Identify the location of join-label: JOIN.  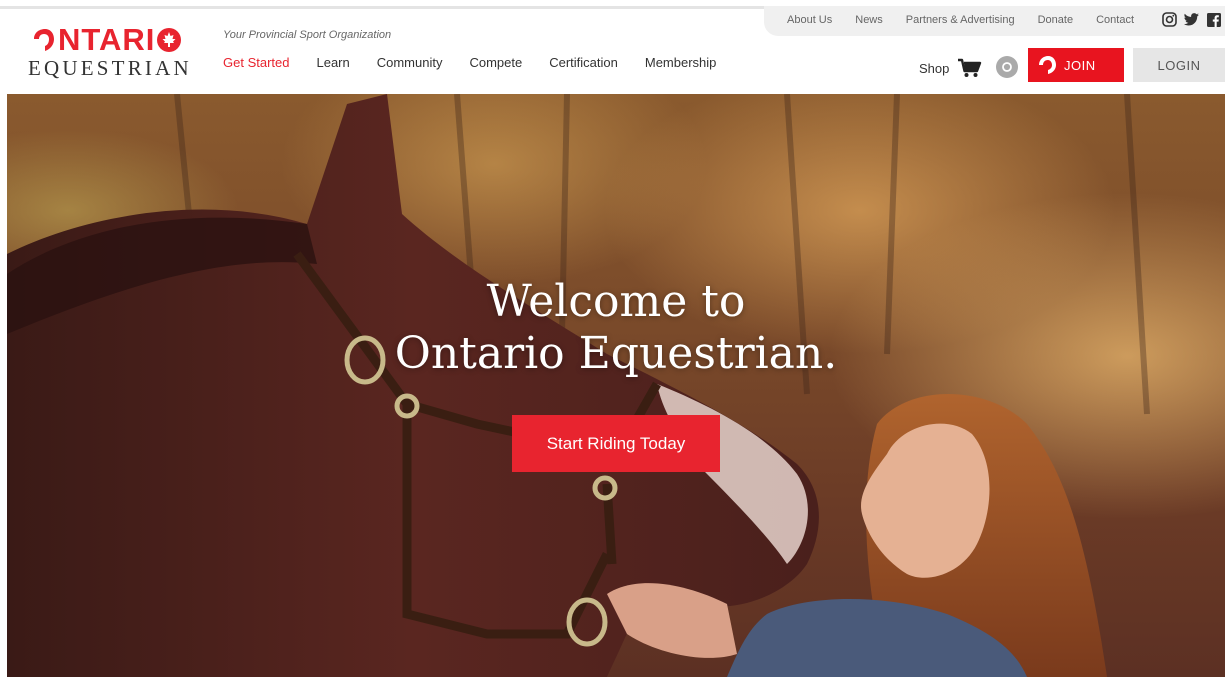
(1080, 65).